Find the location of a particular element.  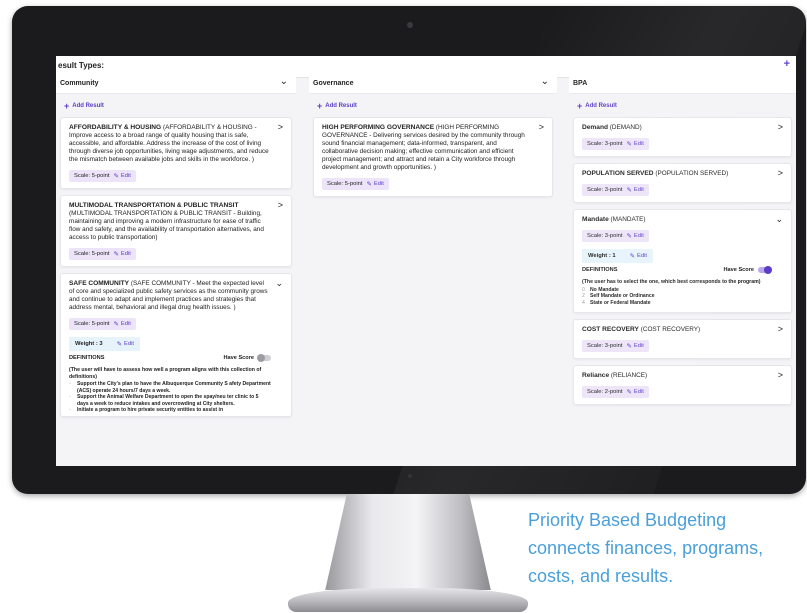

add-result-label: Add Result is located at coordinates (341, 106).